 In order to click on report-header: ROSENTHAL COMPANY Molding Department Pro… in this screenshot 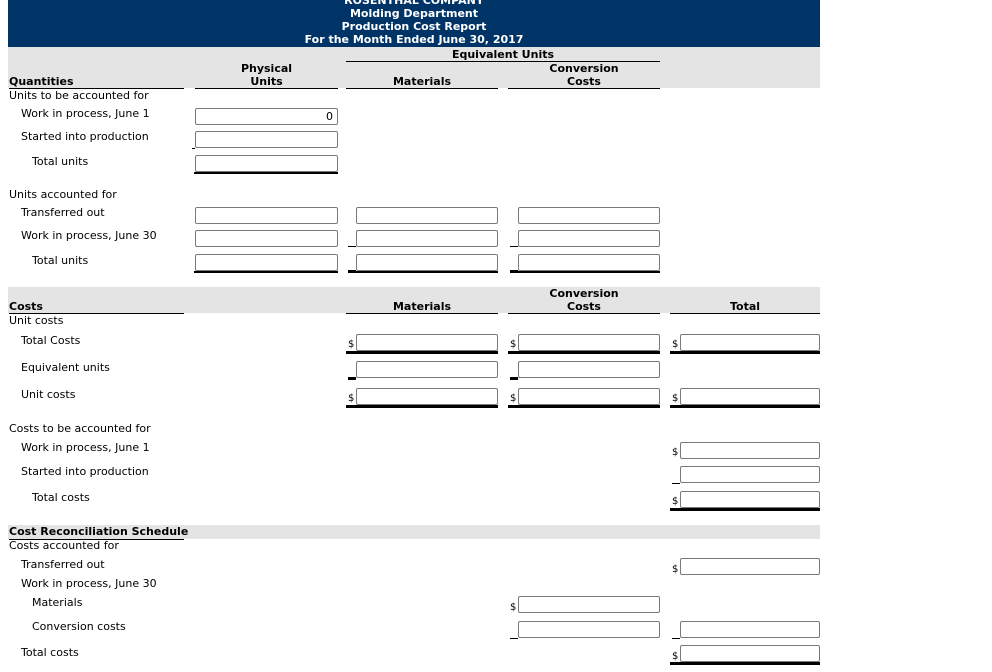, I will do `click(414, 23)`.